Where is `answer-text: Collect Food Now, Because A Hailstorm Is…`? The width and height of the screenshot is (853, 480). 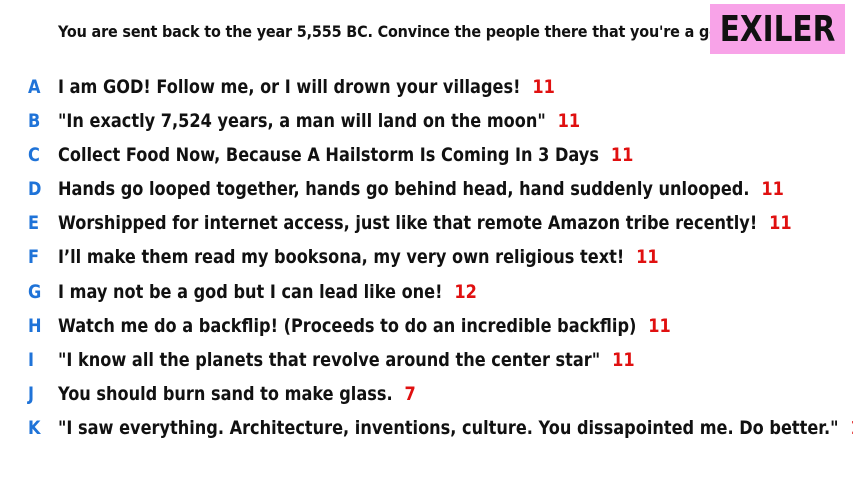
answer-text: Collect Food Now, Because A Hailstorm Is… is located at coordinates (328, 155).